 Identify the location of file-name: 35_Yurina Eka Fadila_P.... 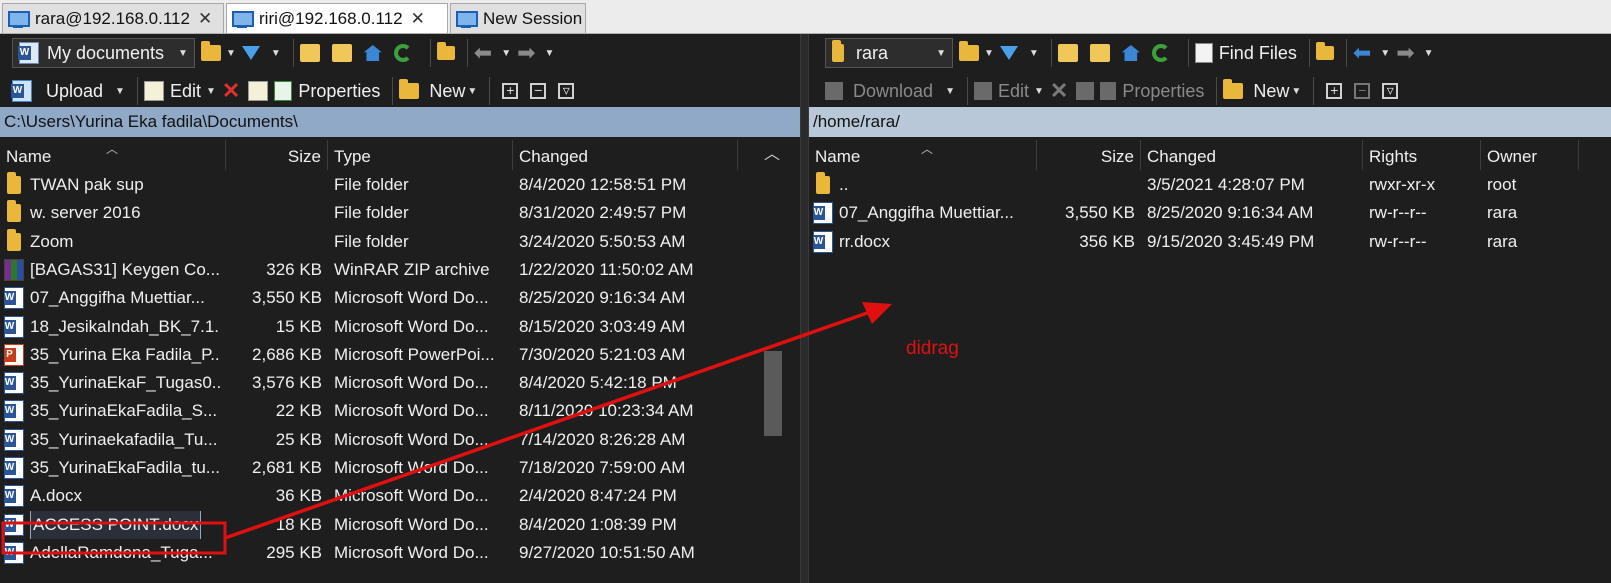
(125, 354).